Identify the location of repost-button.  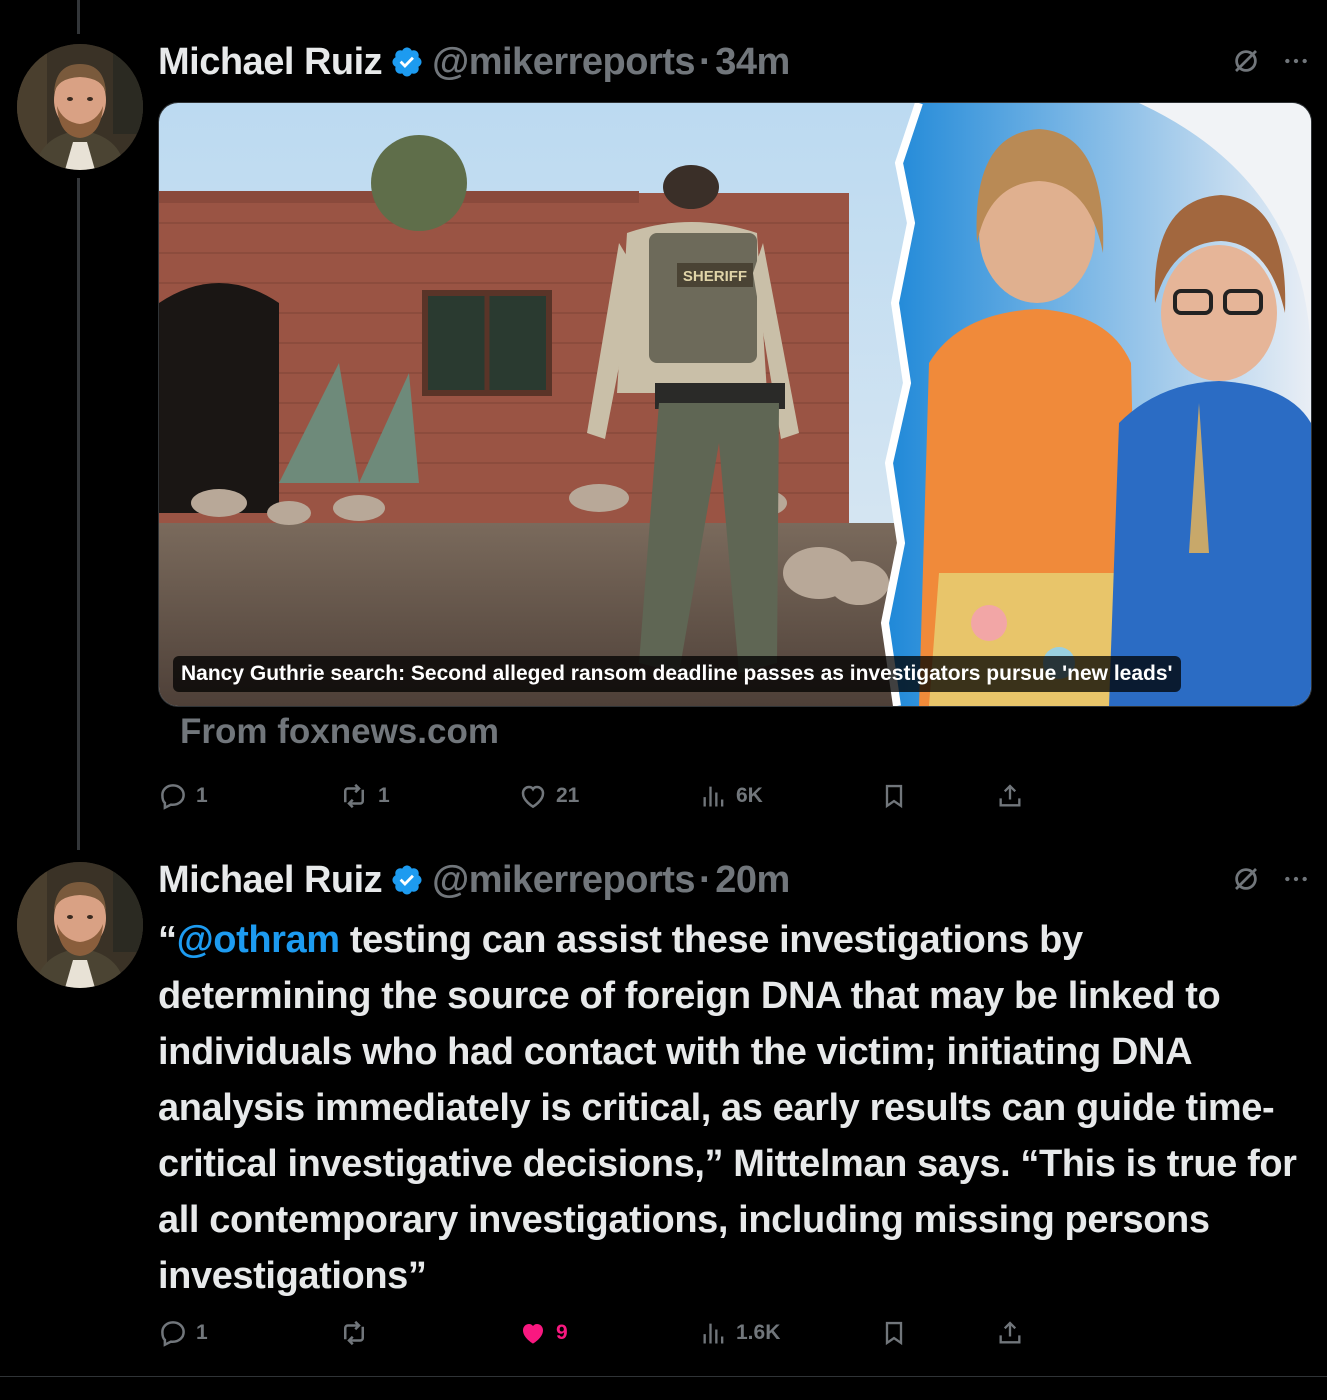
(358, 1333).